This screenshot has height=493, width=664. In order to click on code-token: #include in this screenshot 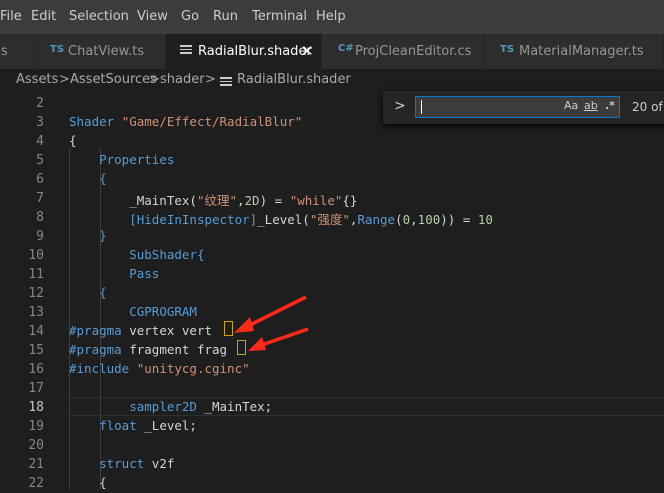, I will do `click(99, 368)`.